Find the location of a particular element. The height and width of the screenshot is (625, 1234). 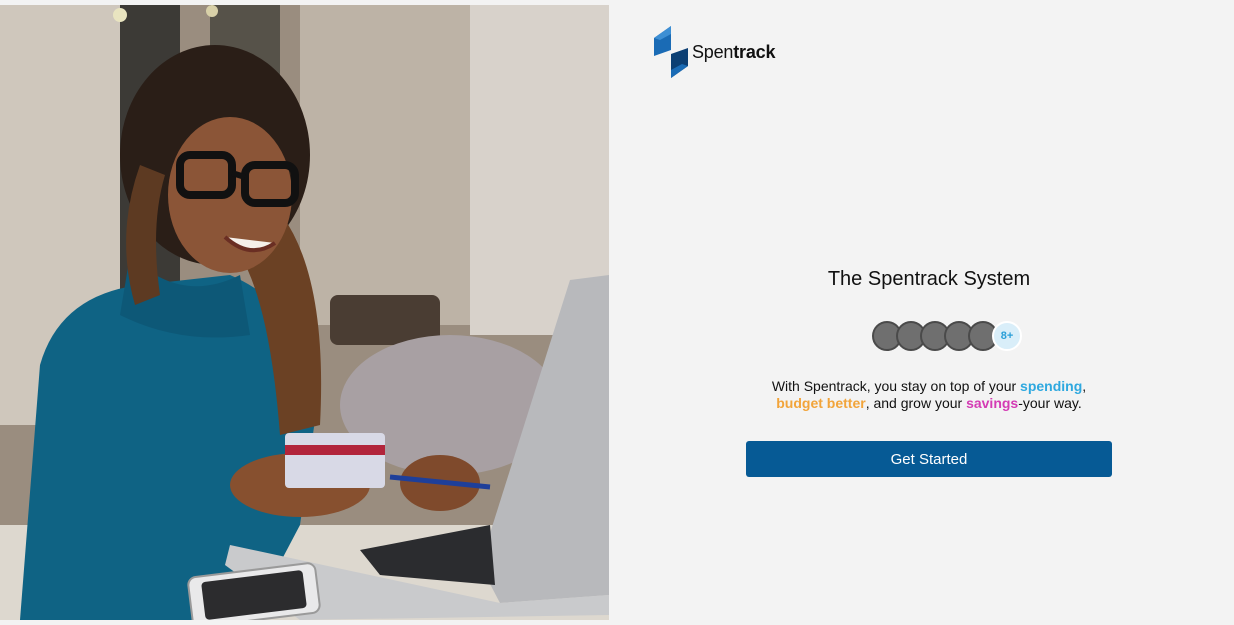

brand-name-suffix: track is located at coordinates (754, 51).